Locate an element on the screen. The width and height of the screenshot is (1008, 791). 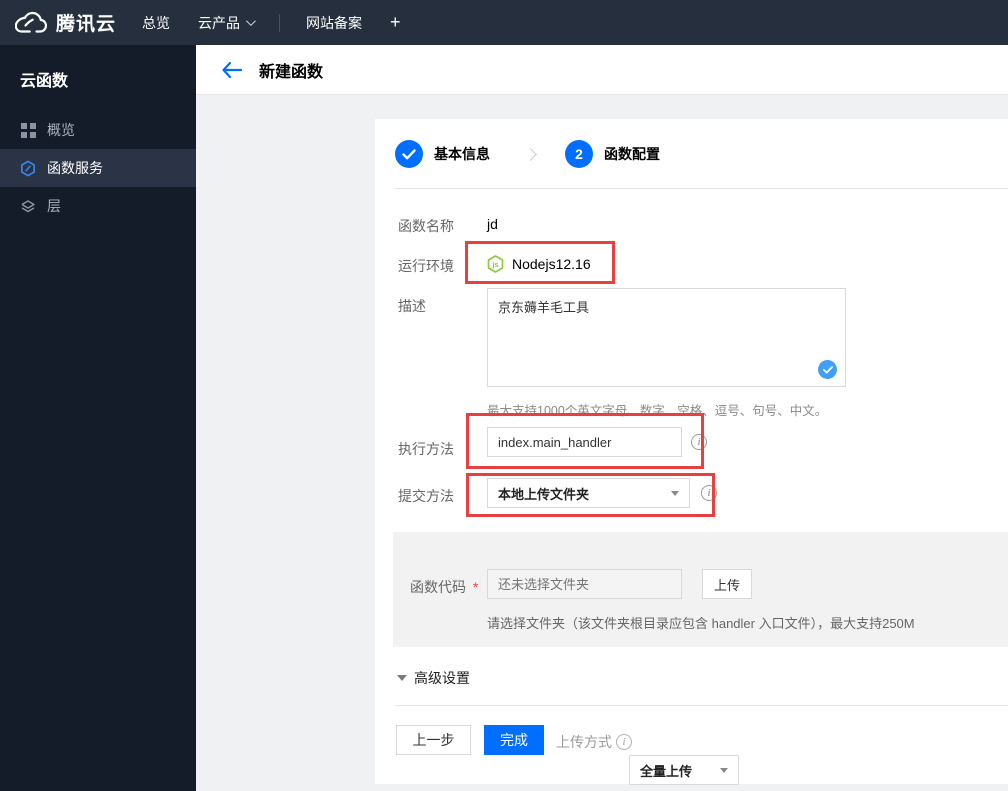
submit-method-select: 本地上传文件夹 is located at coordinates (588, 493).